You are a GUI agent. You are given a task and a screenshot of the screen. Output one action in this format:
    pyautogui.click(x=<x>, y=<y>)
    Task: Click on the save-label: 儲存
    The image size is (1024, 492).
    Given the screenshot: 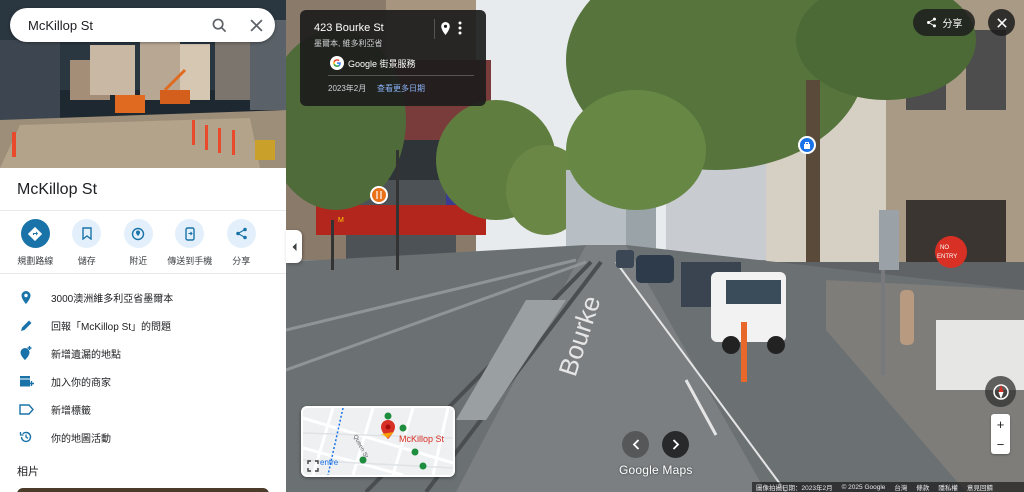 What is the action you would take?
    pyautogui.click(x=86, y=261)
    